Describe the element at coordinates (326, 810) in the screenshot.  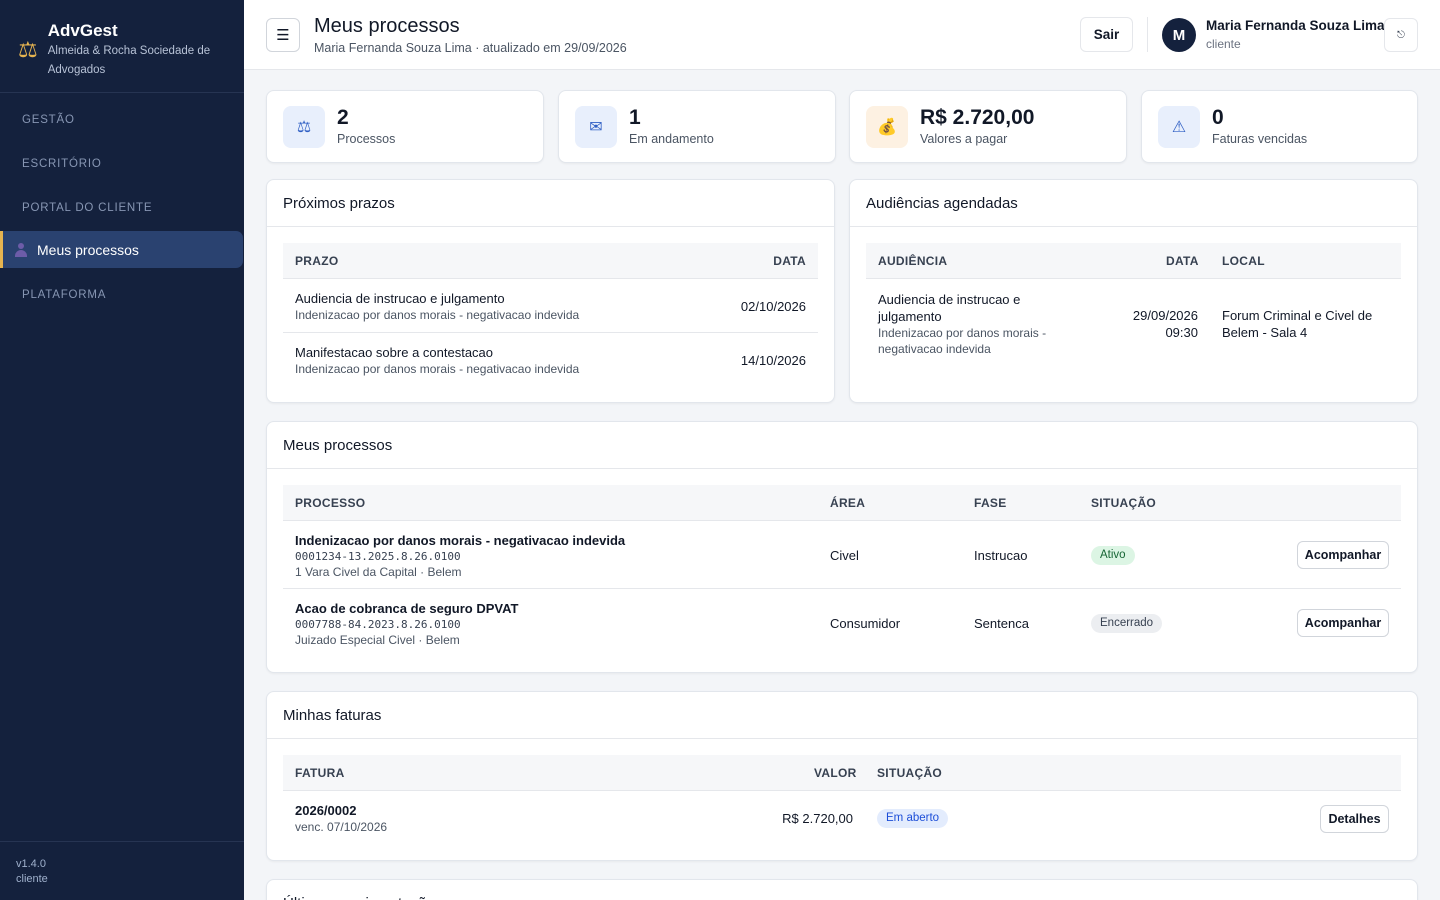
I see `fatura-id: 2026/0002` at that location.